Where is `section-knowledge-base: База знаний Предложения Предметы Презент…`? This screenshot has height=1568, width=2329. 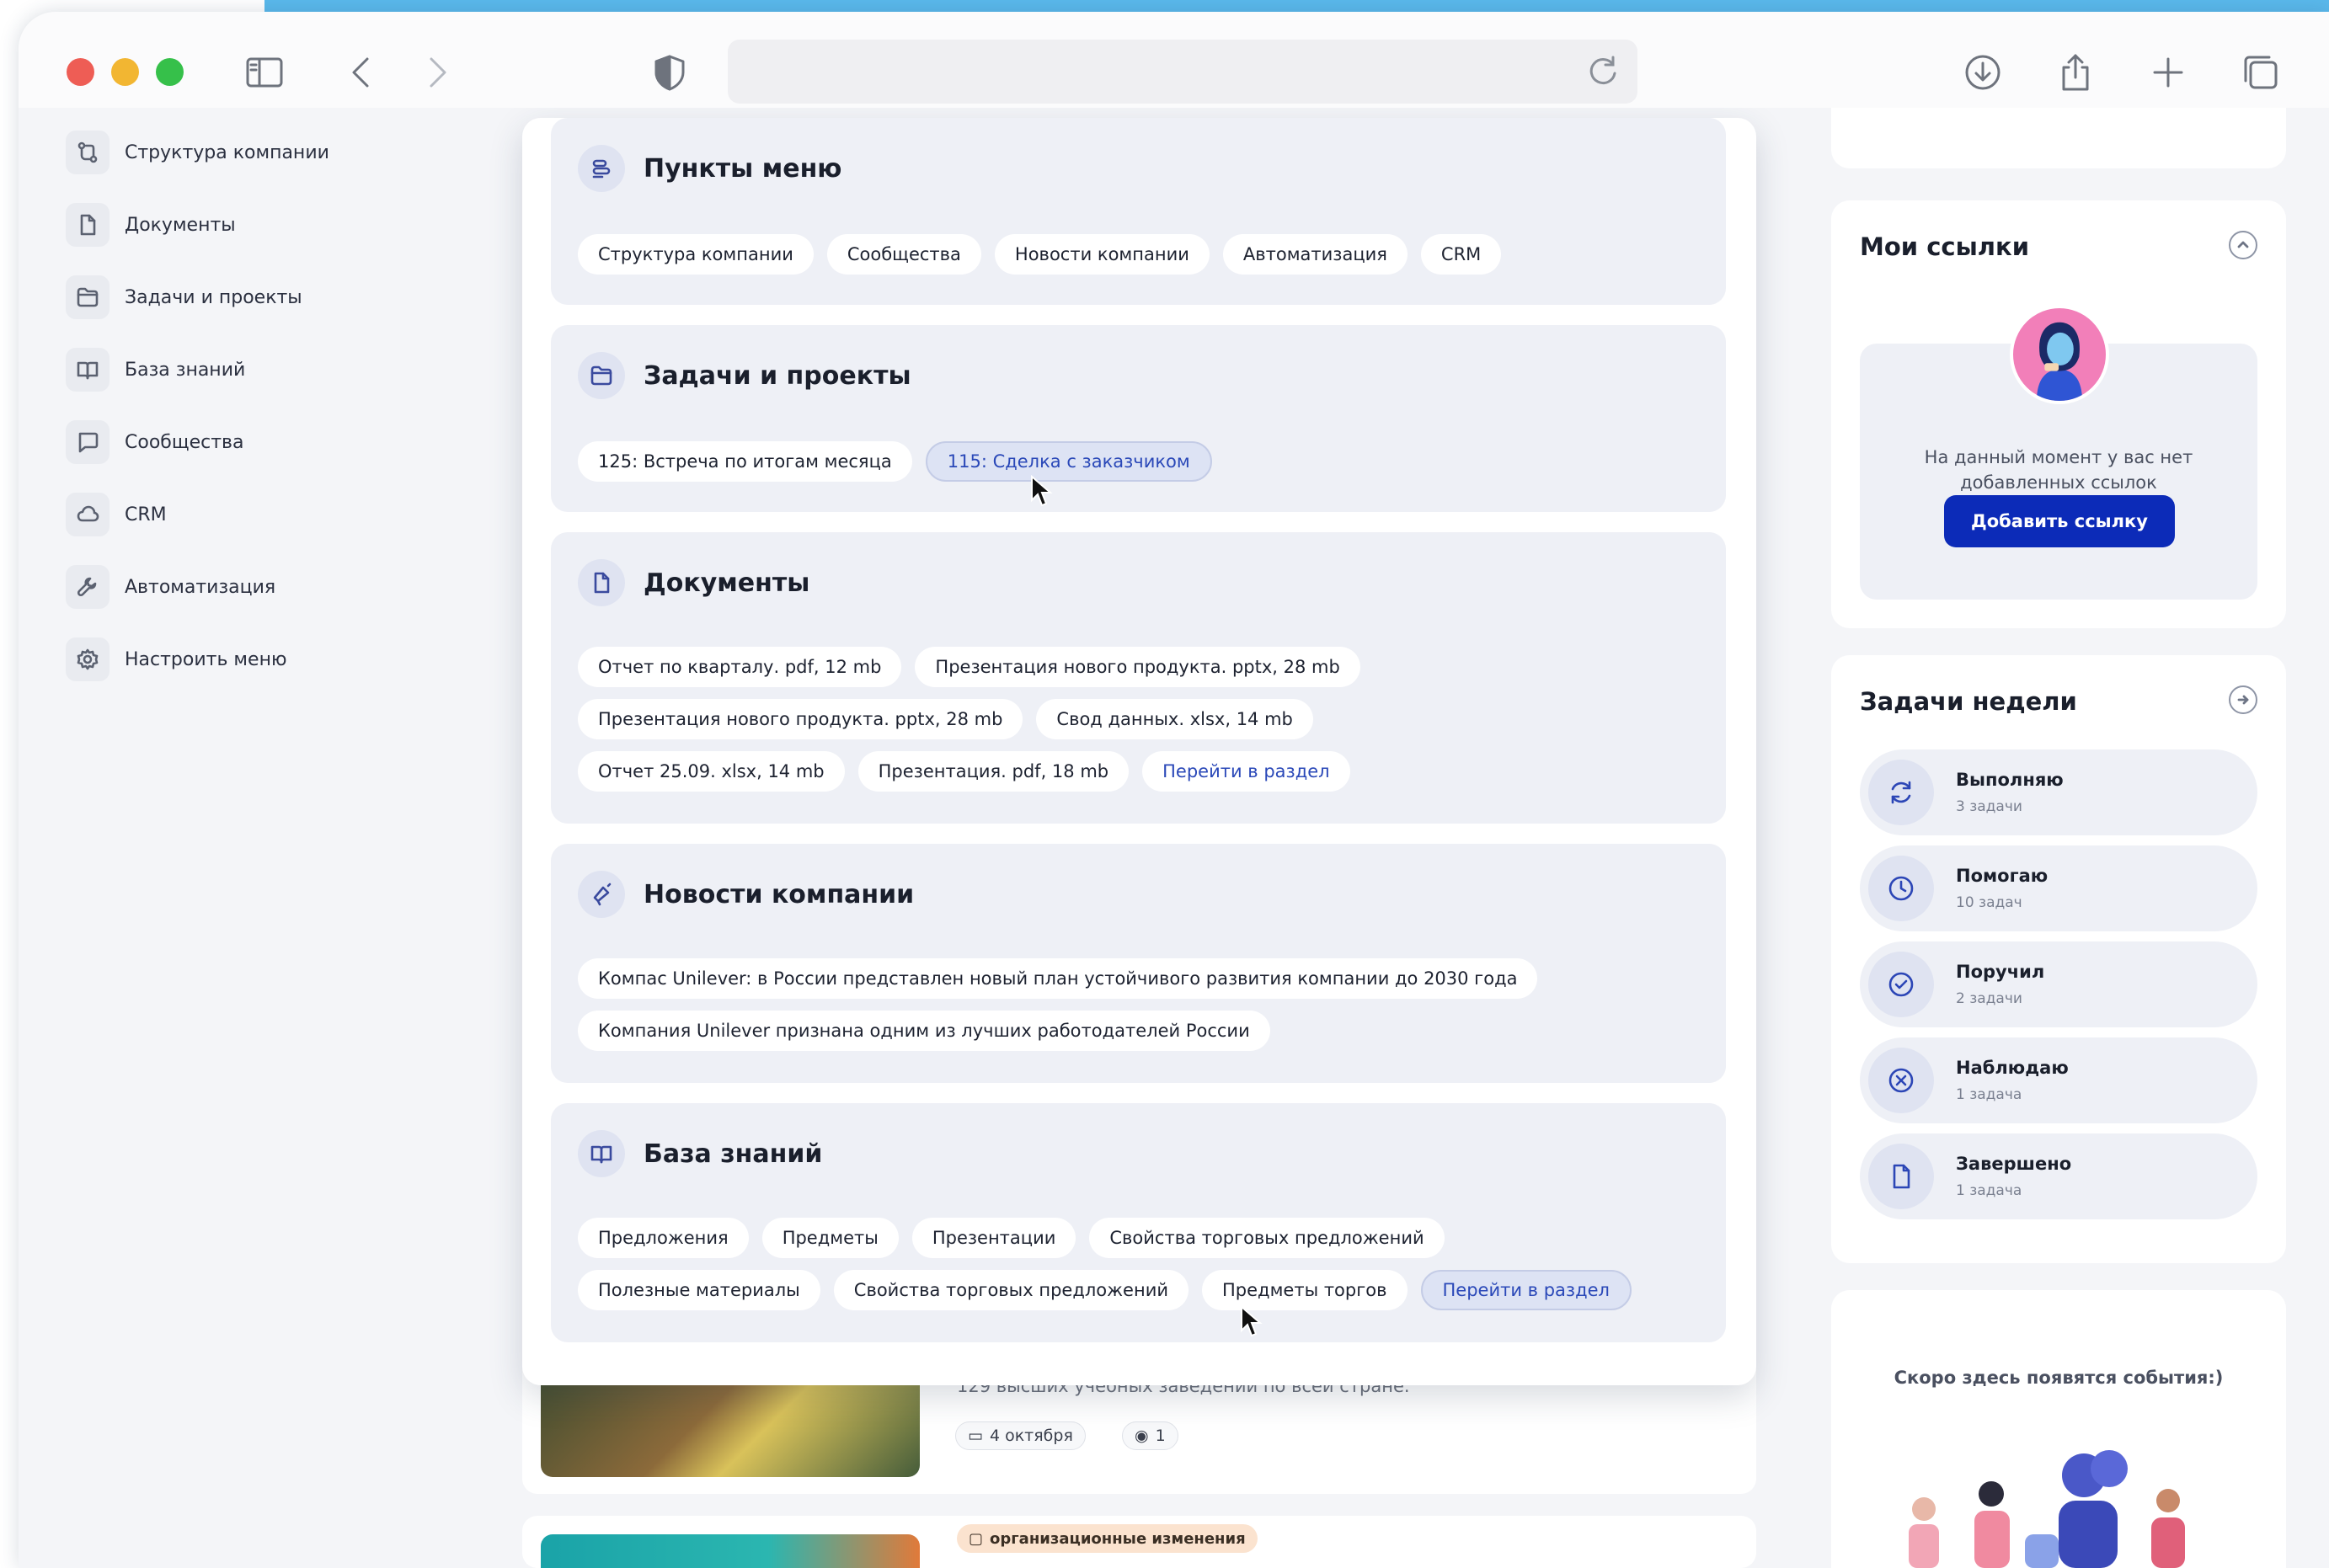
section-knowledge-base: База знаний Предложения Предметы Презент… is located at coordinates (1138, 1222).